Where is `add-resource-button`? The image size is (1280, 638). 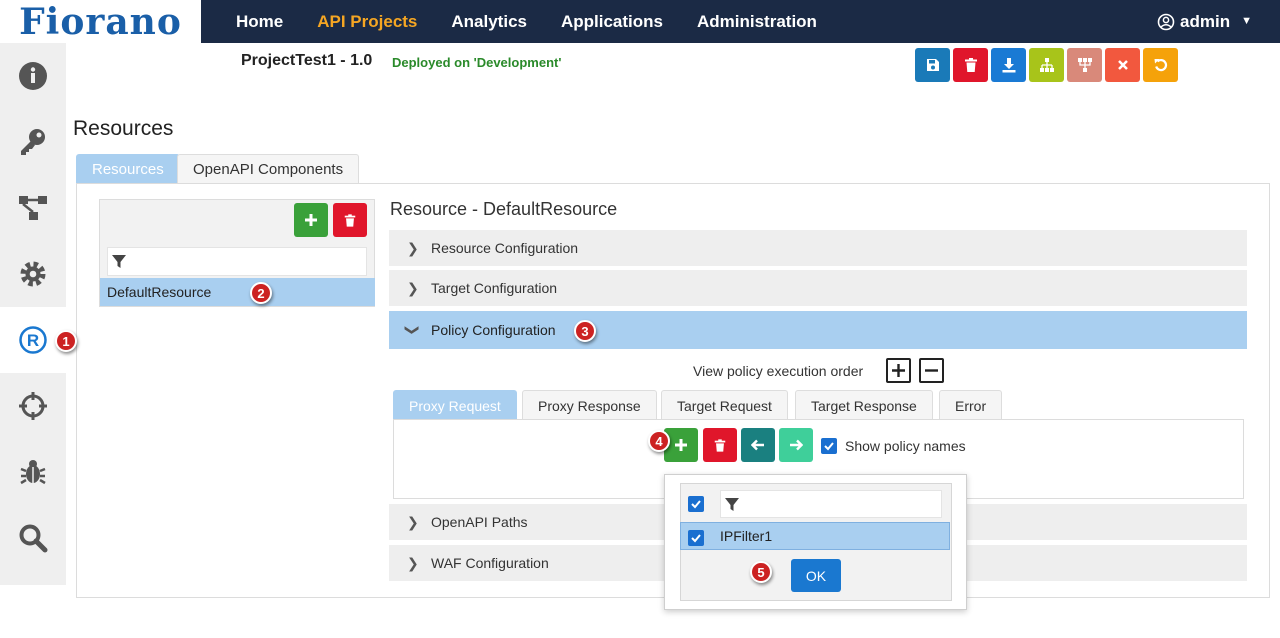
add-resource-button is located at coordinates (311, 220).